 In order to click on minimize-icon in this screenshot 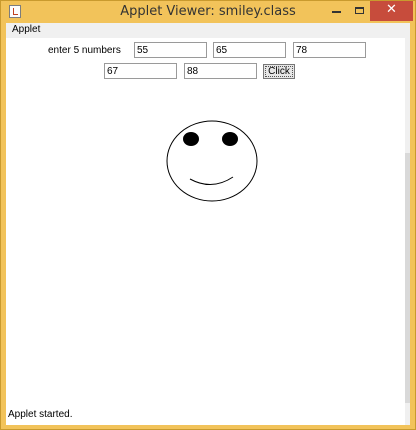, I will do `click(336, 12)`.